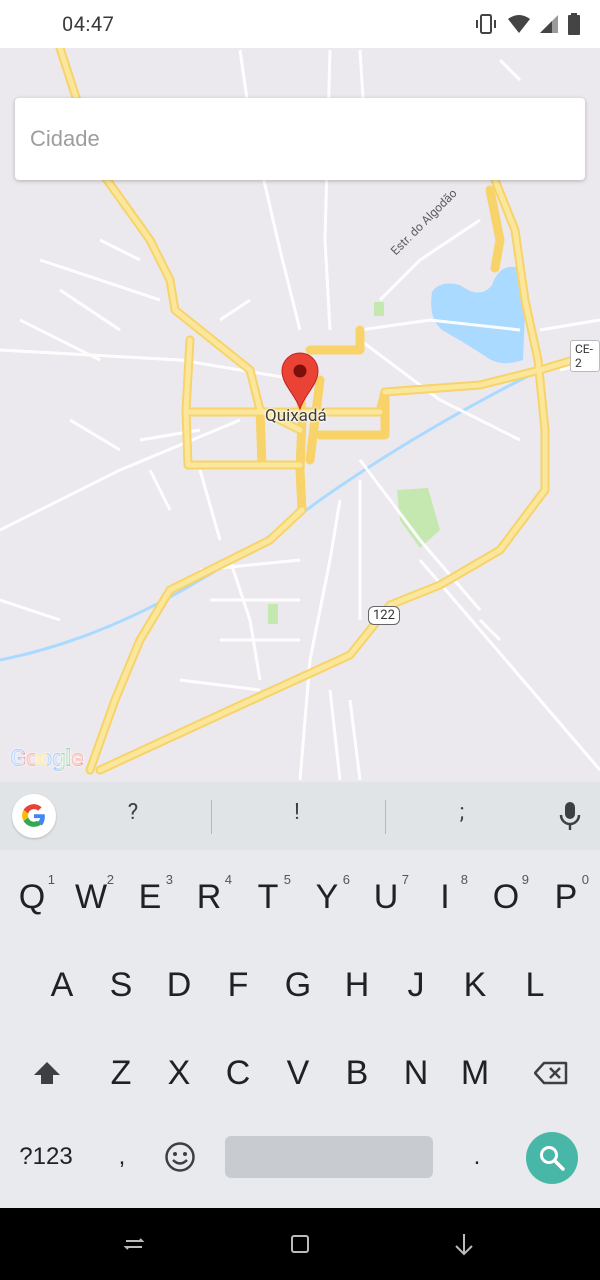 The width and height of the screenshot is (600, 1280). I want to click on period-key: ., so click(477, 1157).